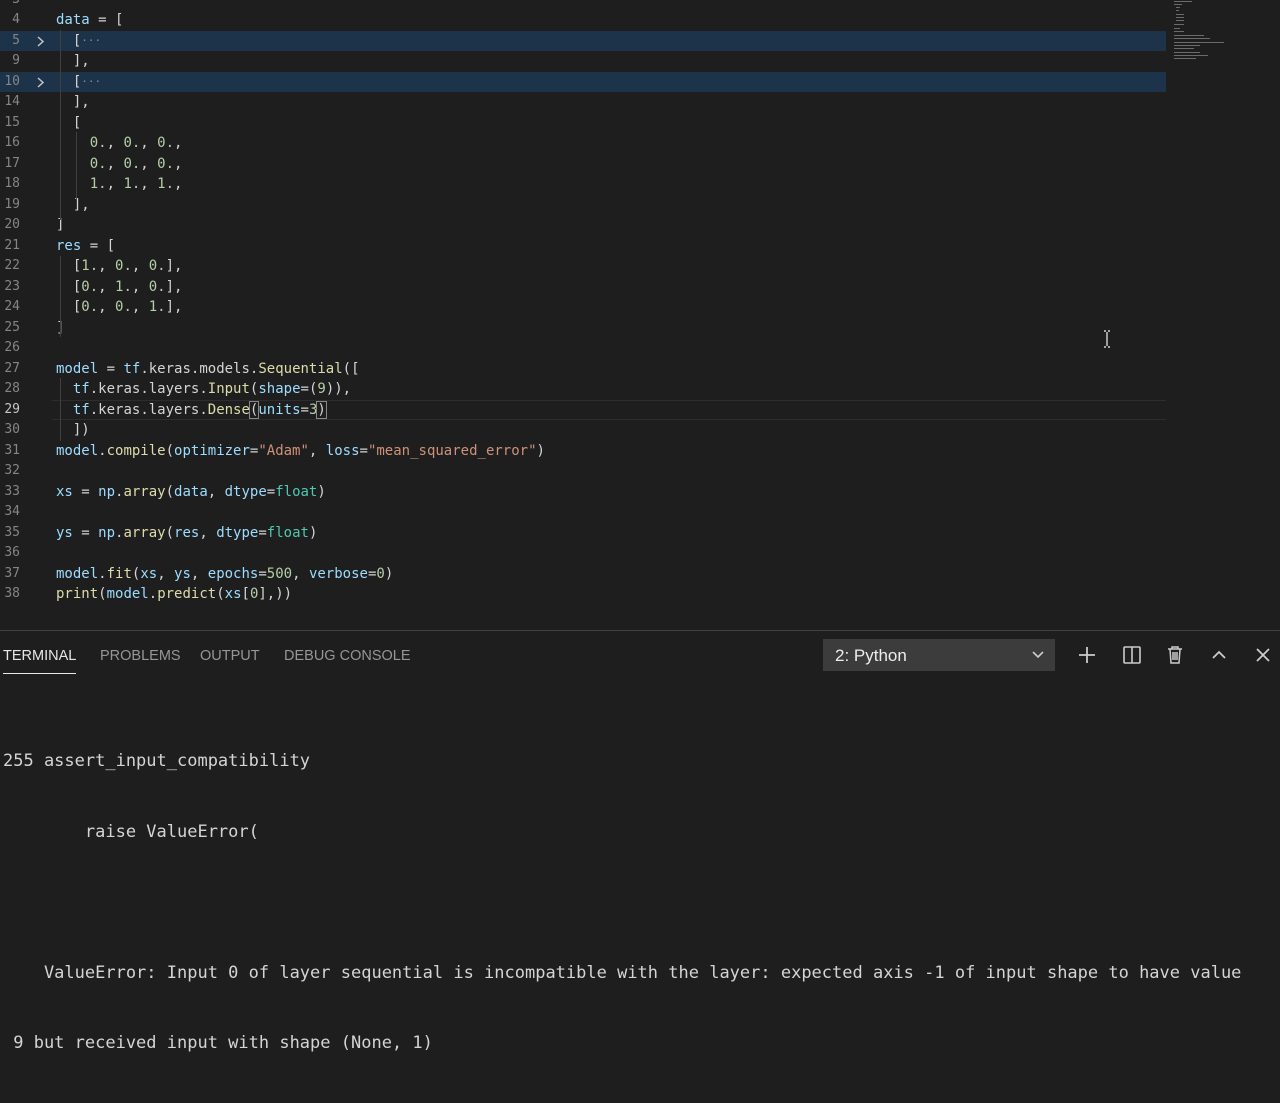 Image resolution: width=1280 pixels, height=1103 pixels. What do you see at coordinates (939, 655) in the screenshot?
I see `terminal-select: 2: Python` at bounding box center [939, 655].